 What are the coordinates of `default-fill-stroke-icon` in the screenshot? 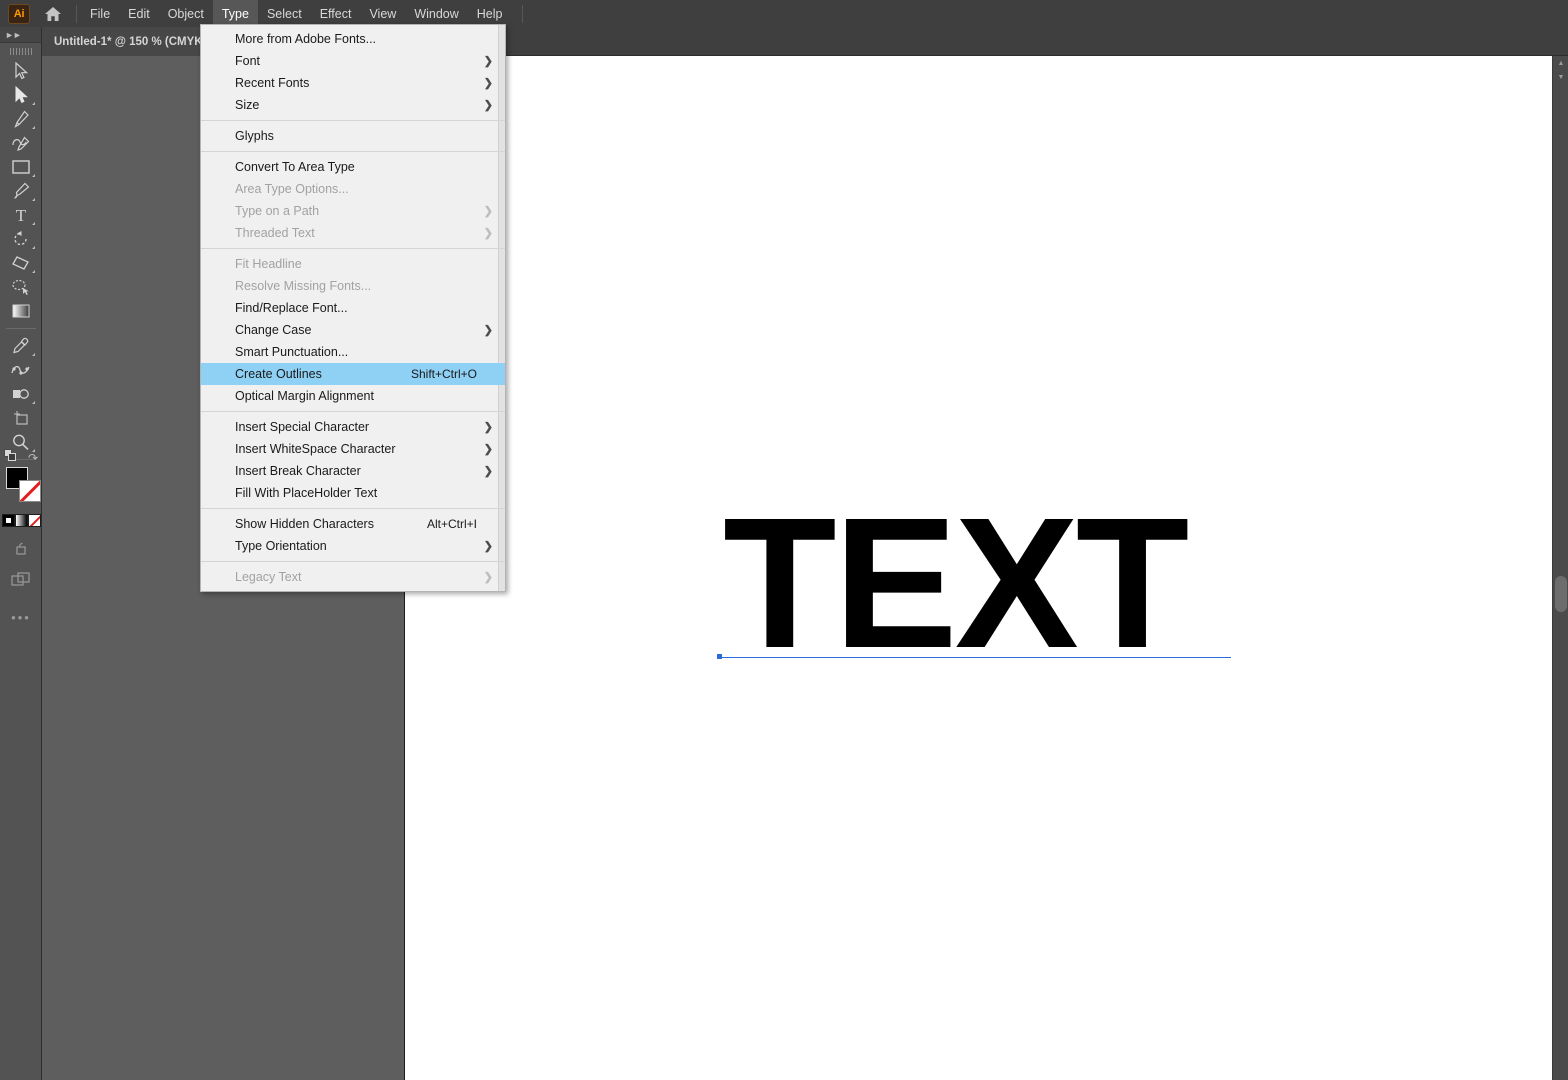 It's located at (10, 458).